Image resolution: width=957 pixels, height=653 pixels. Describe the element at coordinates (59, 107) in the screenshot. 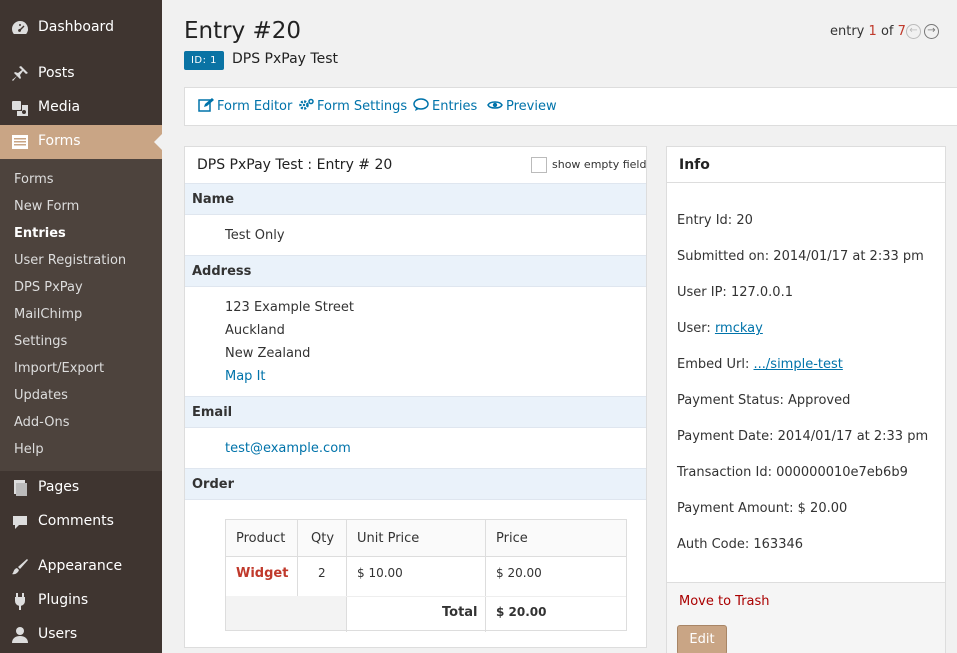

I see `menu-label: Media` at that location.